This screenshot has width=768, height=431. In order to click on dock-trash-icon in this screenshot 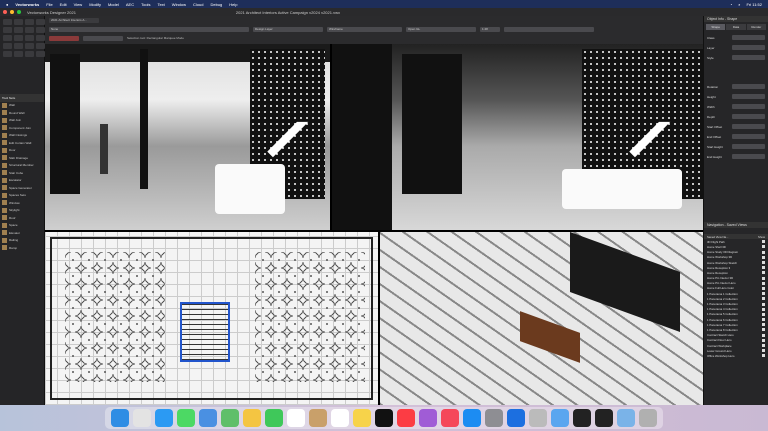, I will do `click(648, 418)`.